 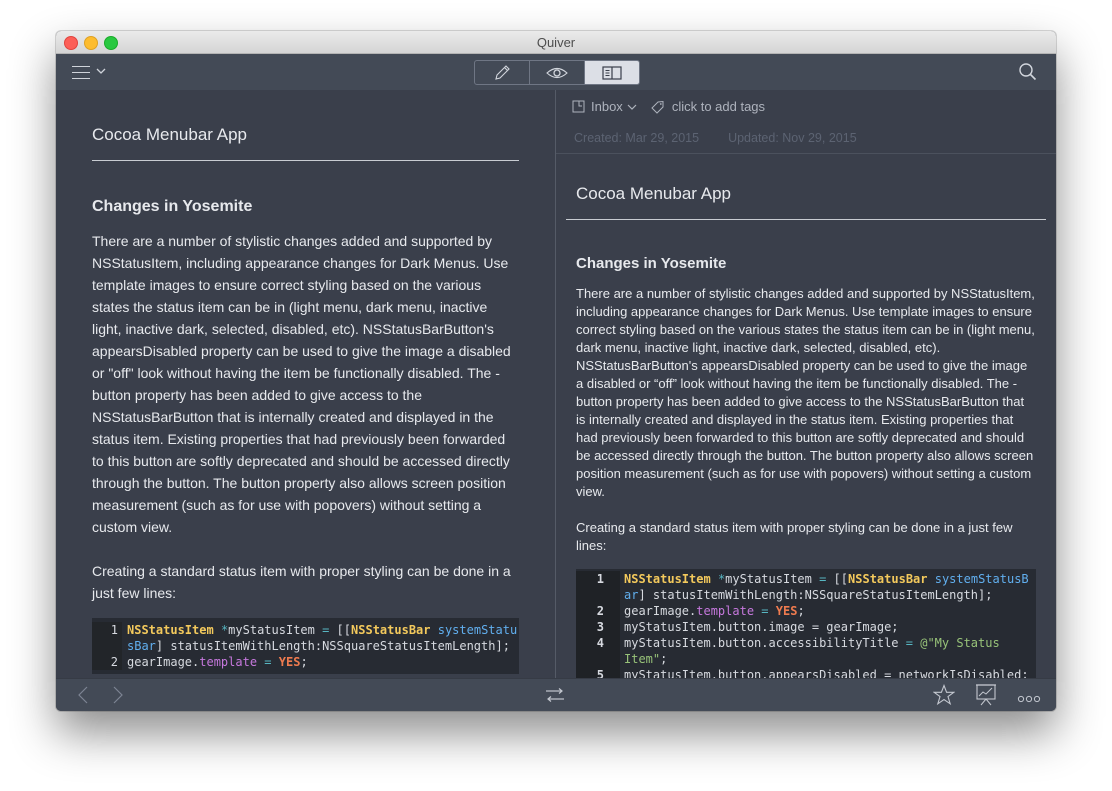 I want to click on window-title: Quiver, so click(x=556, y=42).